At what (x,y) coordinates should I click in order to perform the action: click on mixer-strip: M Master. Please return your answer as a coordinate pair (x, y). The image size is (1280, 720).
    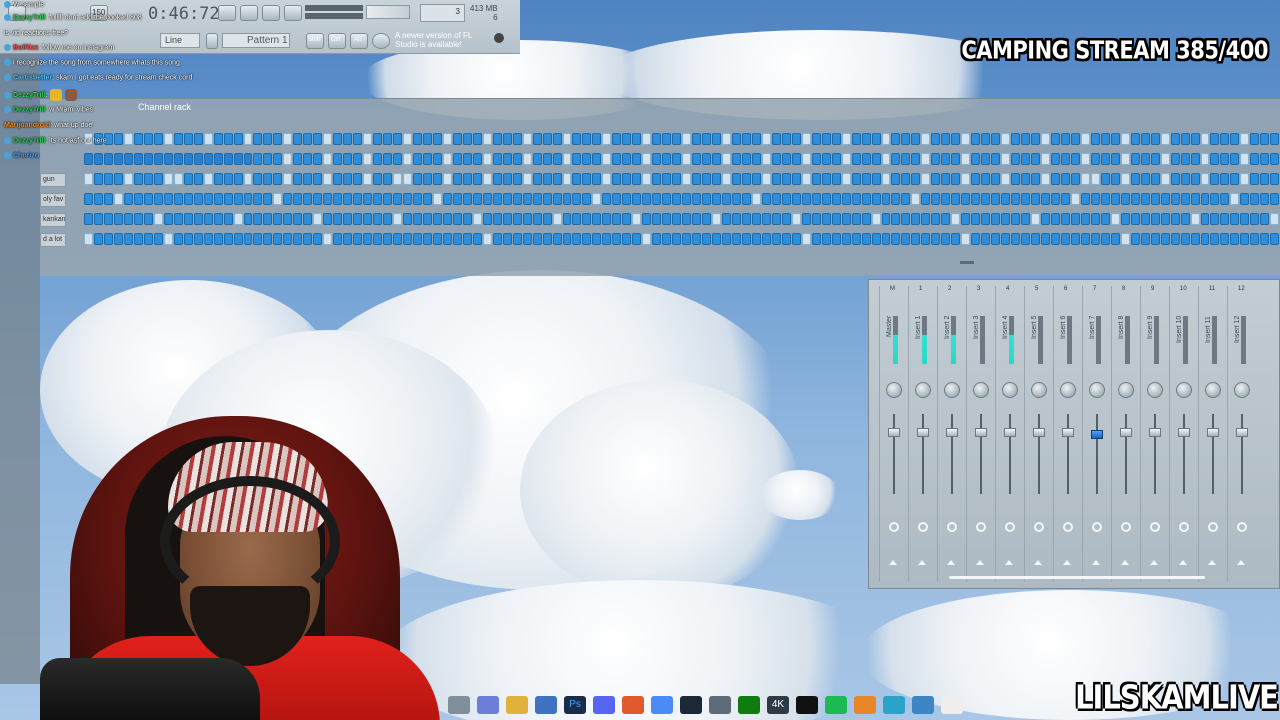
    Looking at the image, I should click on (893, 434).